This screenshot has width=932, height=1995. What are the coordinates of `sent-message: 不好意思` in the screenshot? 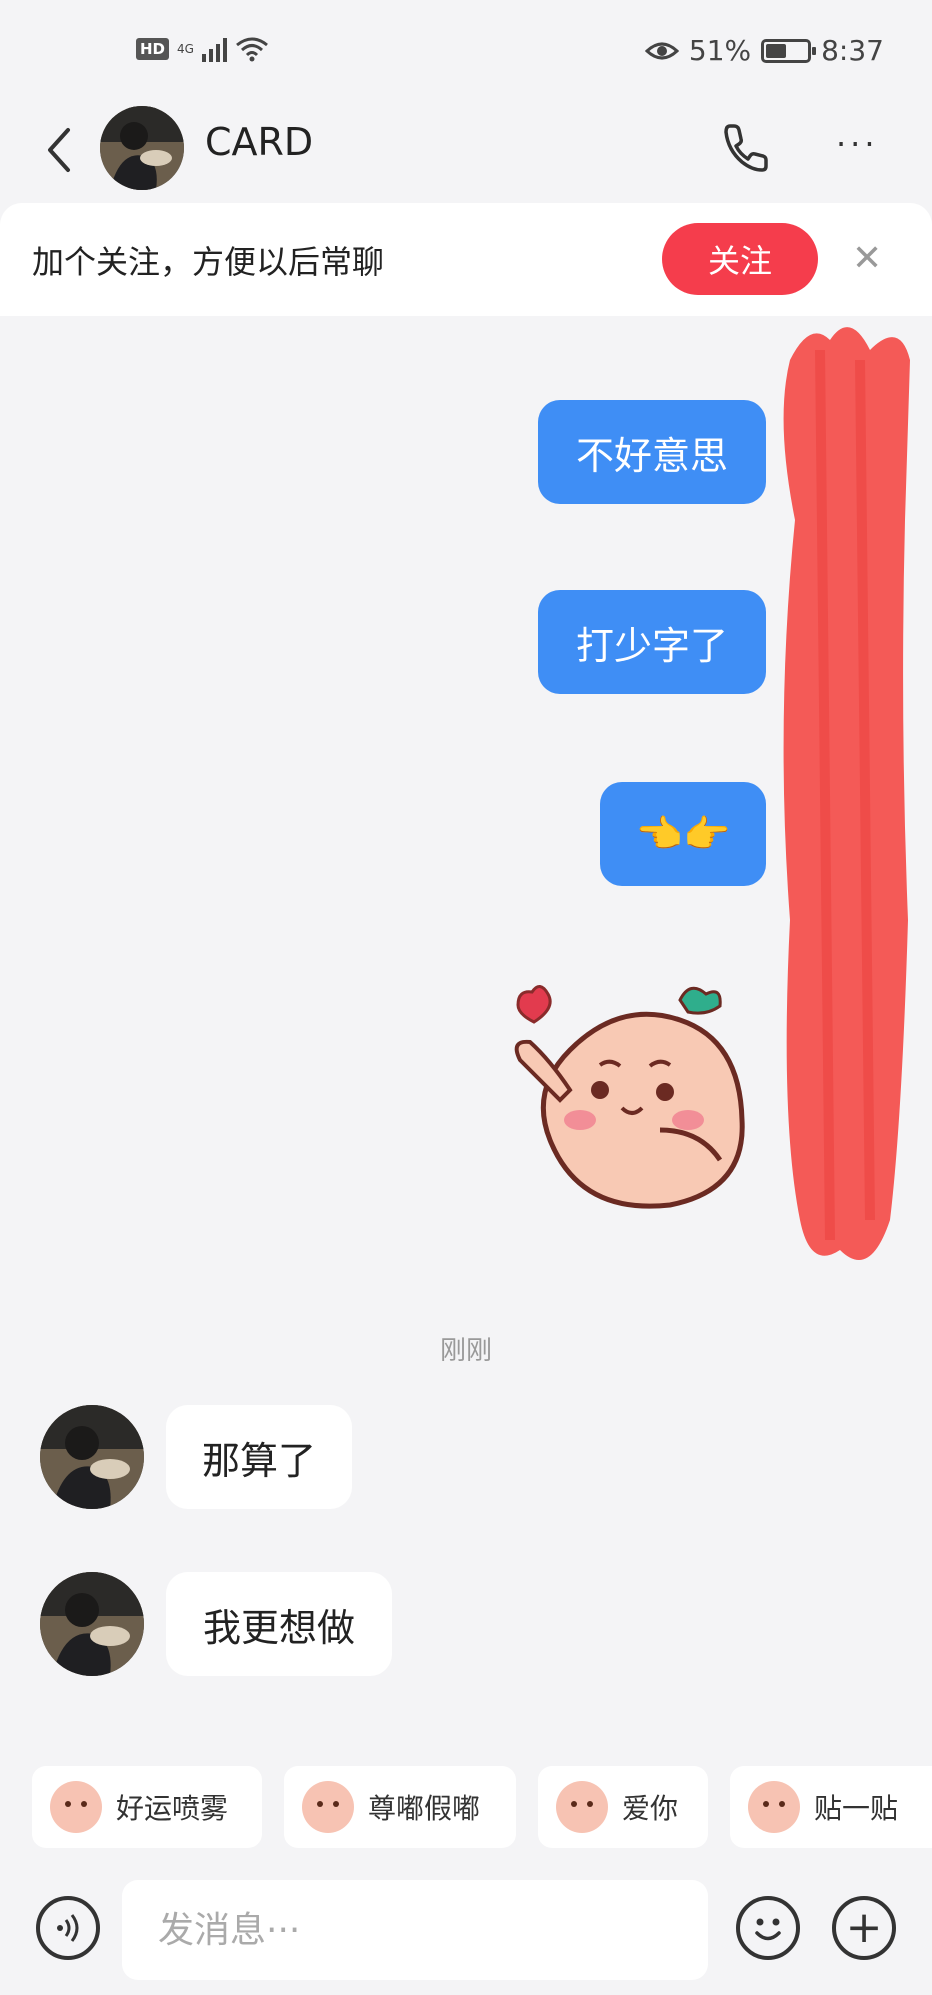 It's located at (652, 452).